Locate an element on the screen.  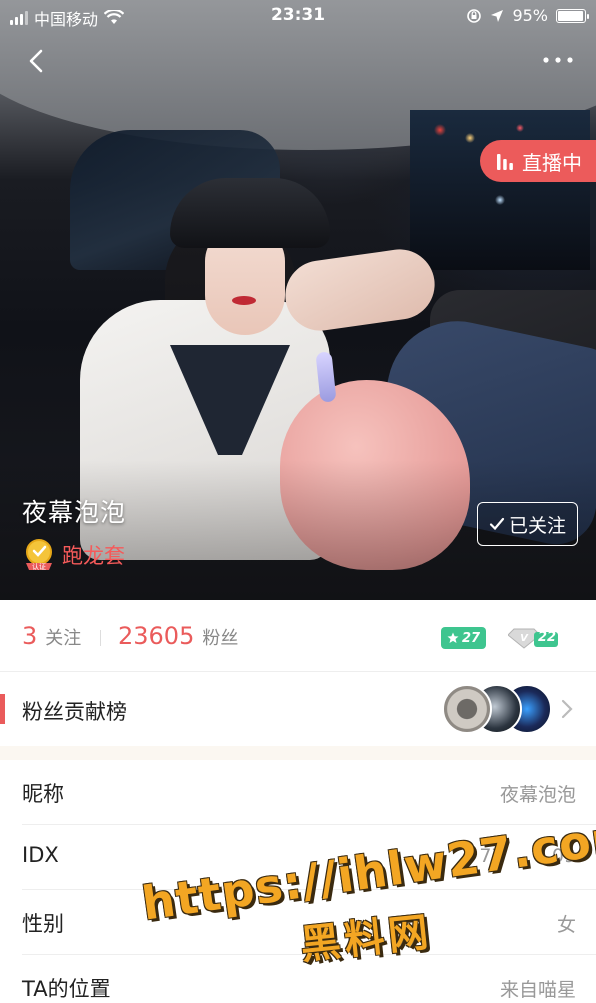
chevron-right-icon is located at coordinates (567, 709).